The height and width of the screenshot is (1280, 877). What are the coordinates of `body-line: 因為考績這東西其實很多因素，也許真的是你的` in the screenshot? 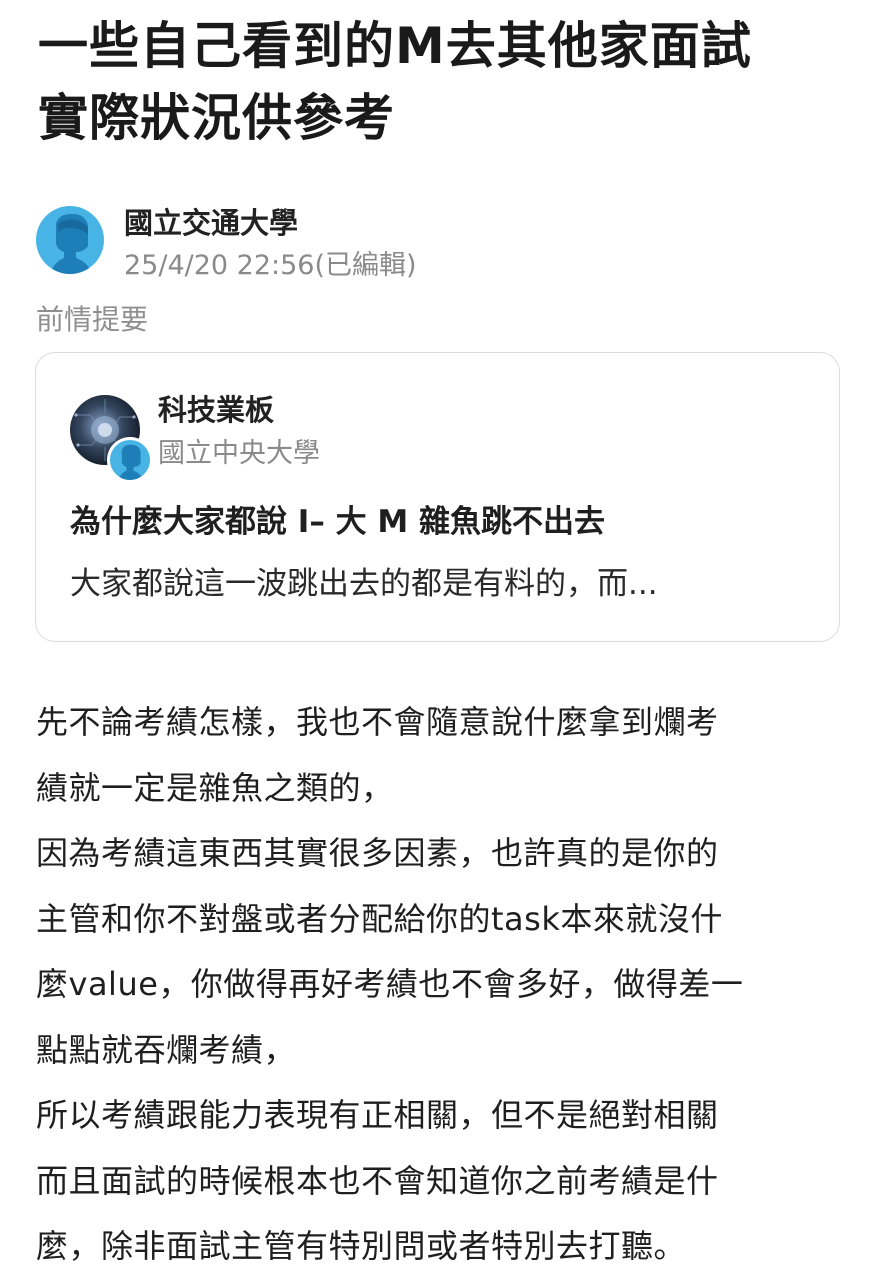 It's located at (377, 853).